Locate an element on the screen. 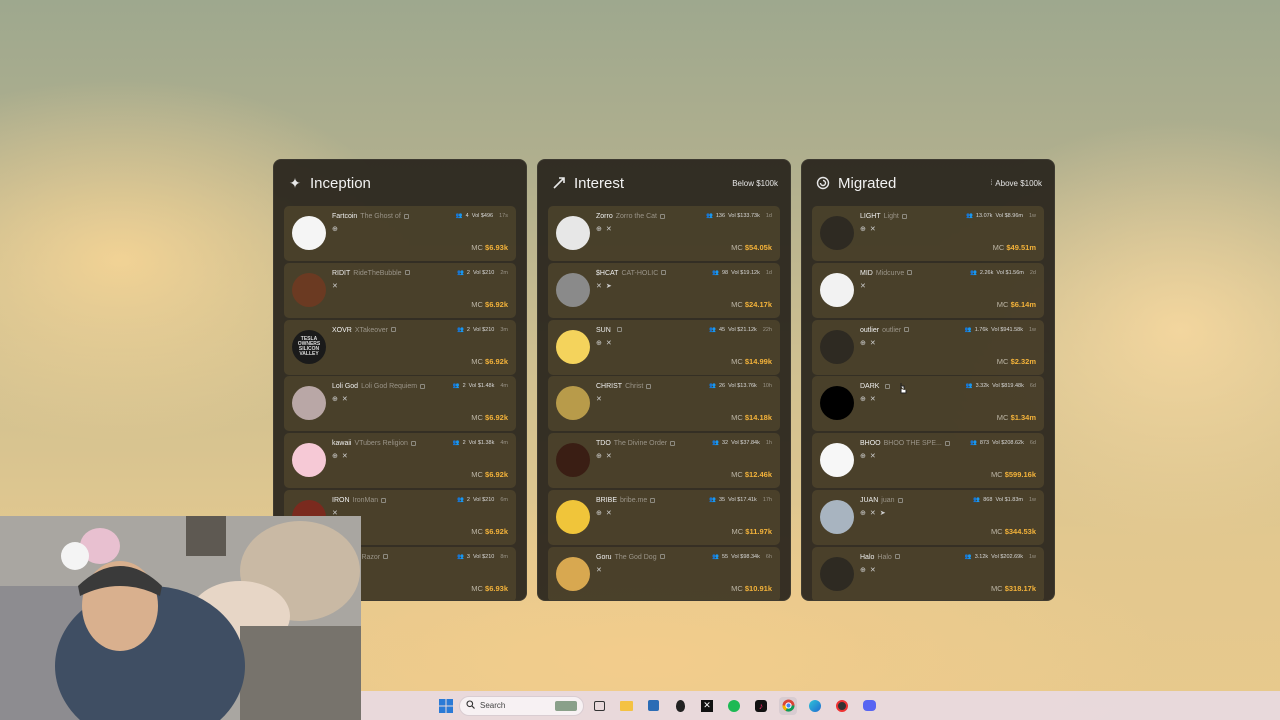 The height and width of the screenshot is (720, 1280). market-cap: MC $49.51m is located at coordinates (1014, 247).